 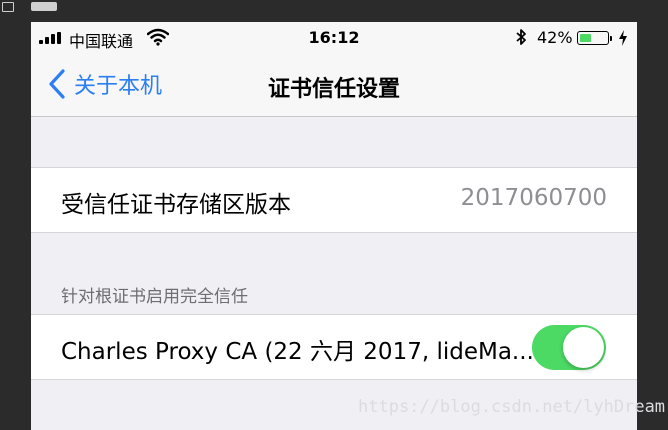 What do you see at coordinates (333, 89) in the screenshot?
I see `page-title: 证书信任设置` at bounding box center [333, 89].